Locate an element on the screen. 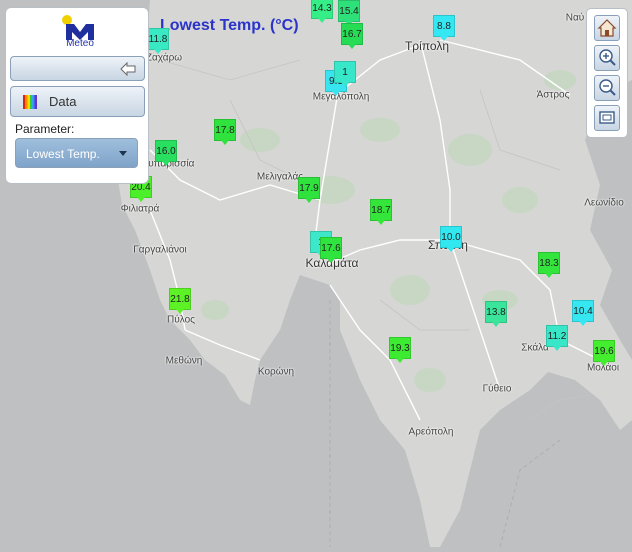  station-value: 19.3 is located at coordinates (400, 348).